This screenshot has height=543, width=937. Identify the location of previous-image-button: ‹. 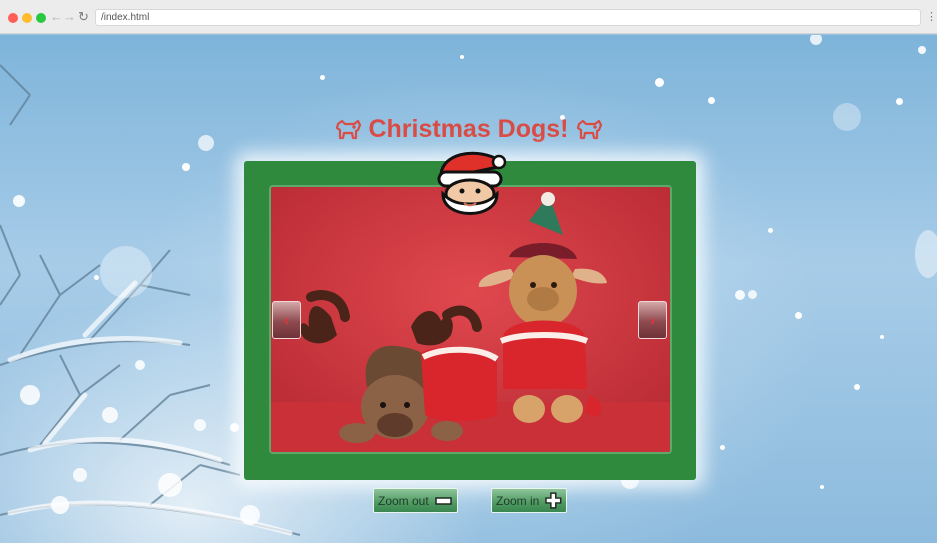
(286, 320).